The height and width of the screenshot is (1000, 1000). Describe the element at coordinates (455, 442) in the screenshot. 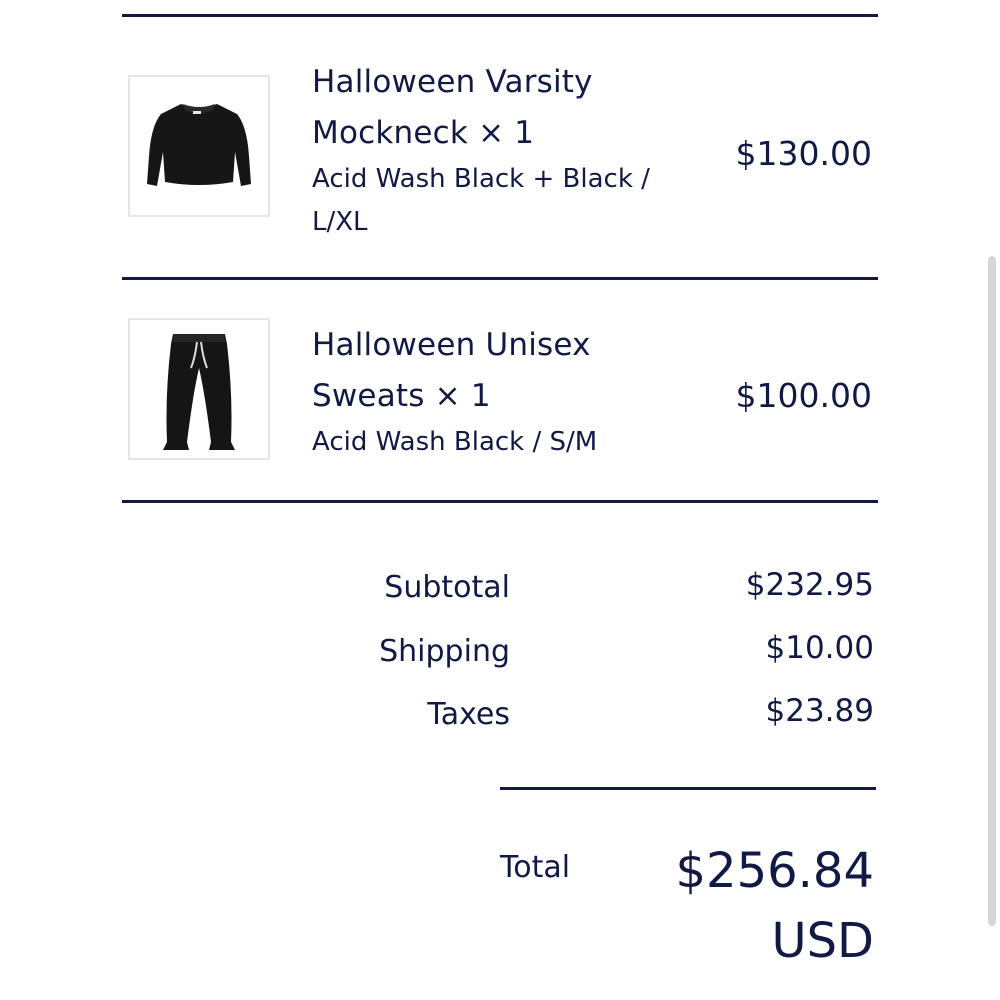

I see `item-variant-line1: Acid Wash Black / S/M` at that location.